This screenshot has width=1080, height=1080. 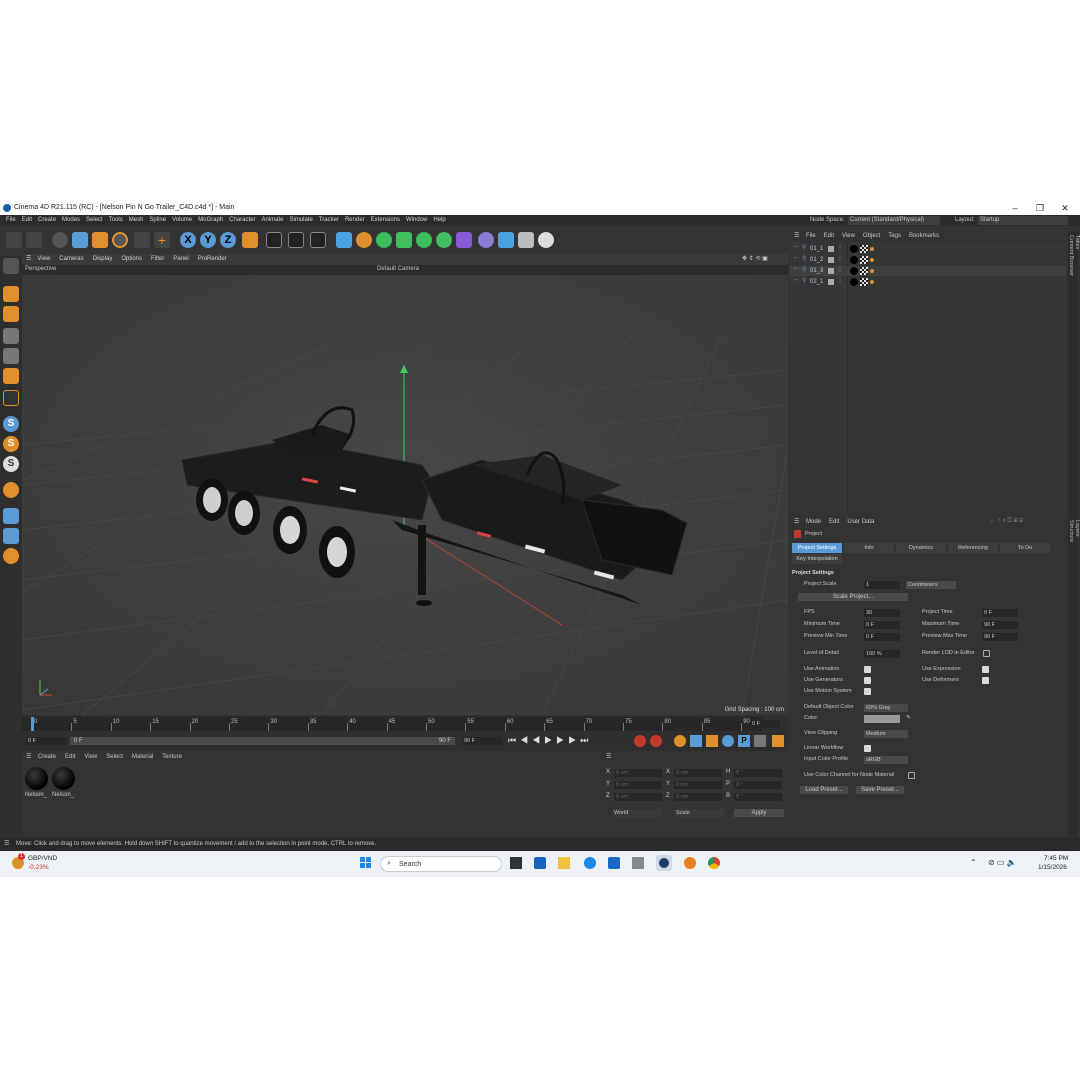 What do you see at coordinates (71, 259) in the screenshot?
I see `viewport-menu-cameras: Cameras` at bounding box center [71, 259].